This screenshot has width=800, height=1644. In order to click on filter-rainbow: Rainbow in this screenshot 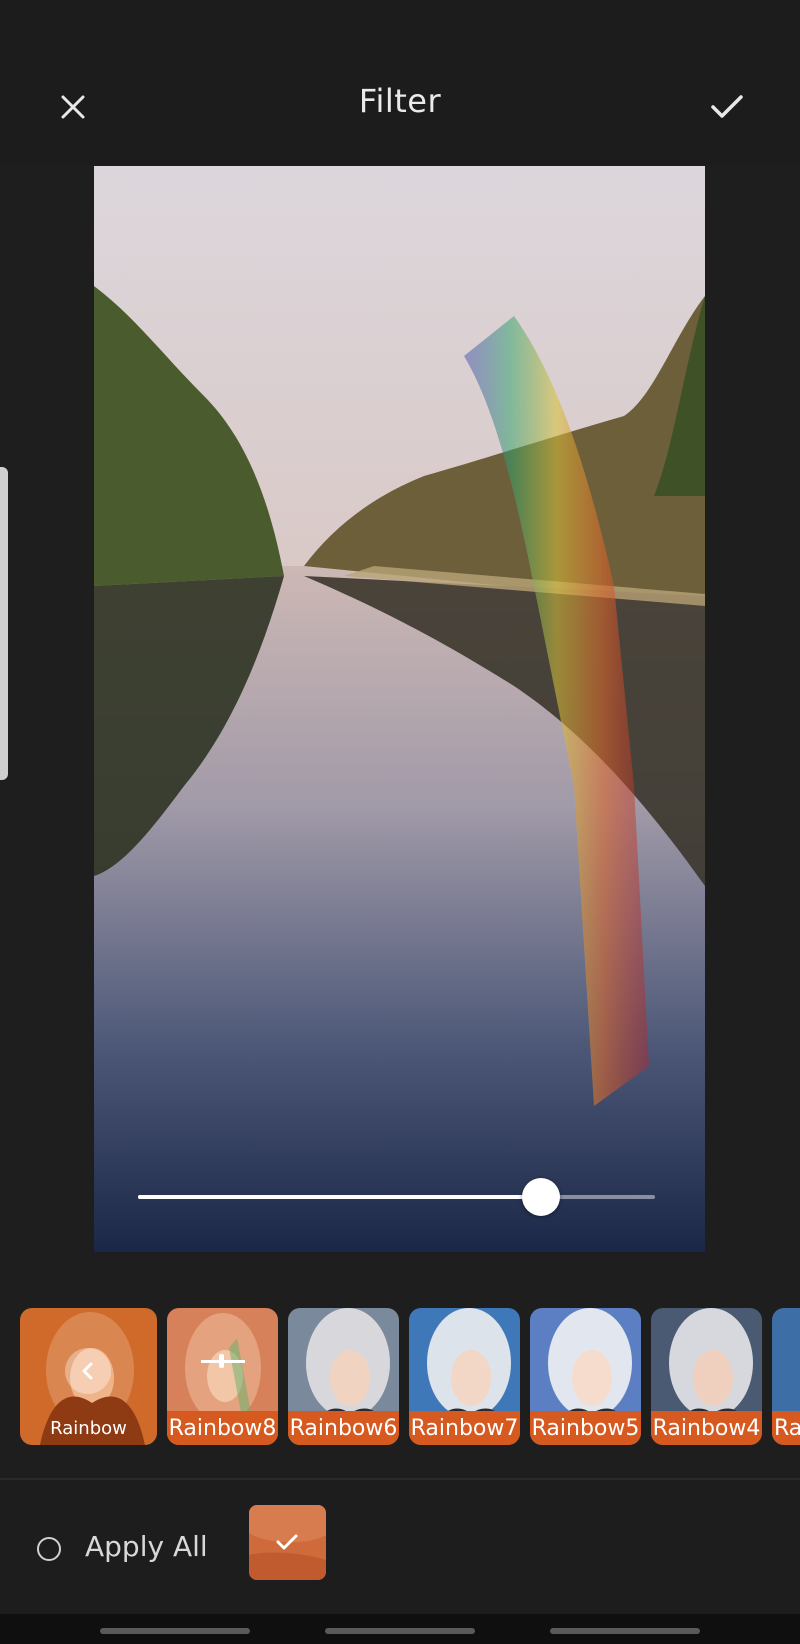, I will do `click(88, 1376)`.